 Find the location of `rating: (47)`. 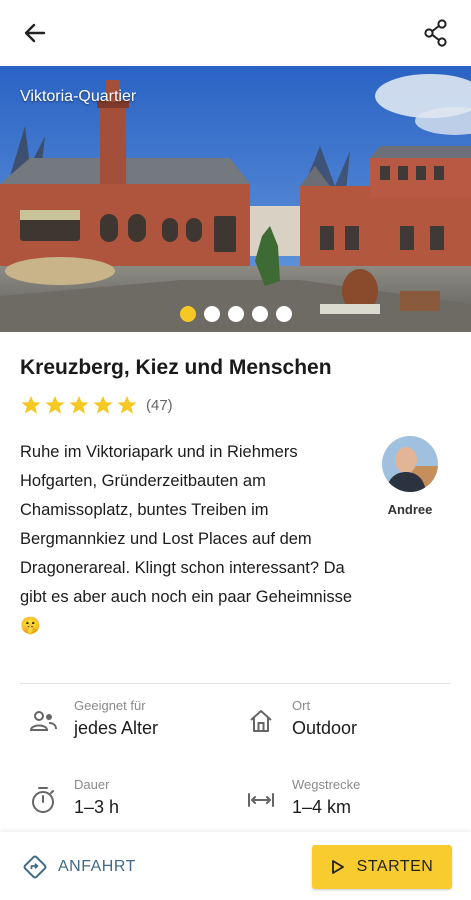

rating: (47) is located at coordinates (96, 405).